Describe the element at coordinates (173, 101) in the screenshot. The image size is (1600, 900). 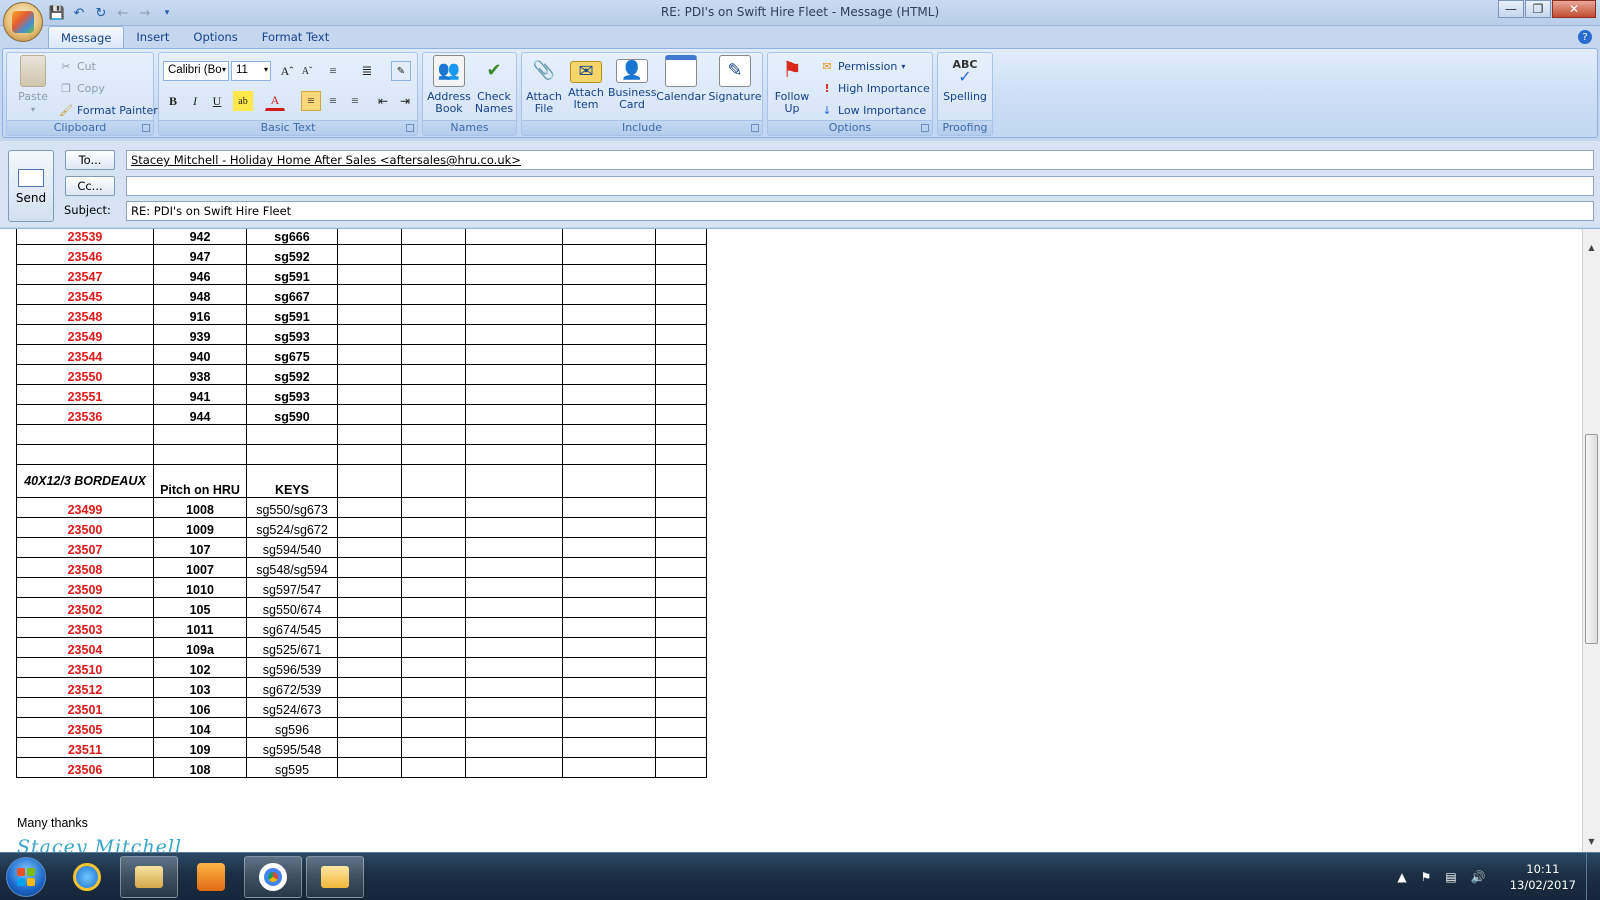
I see `bold-button: B` at that location.